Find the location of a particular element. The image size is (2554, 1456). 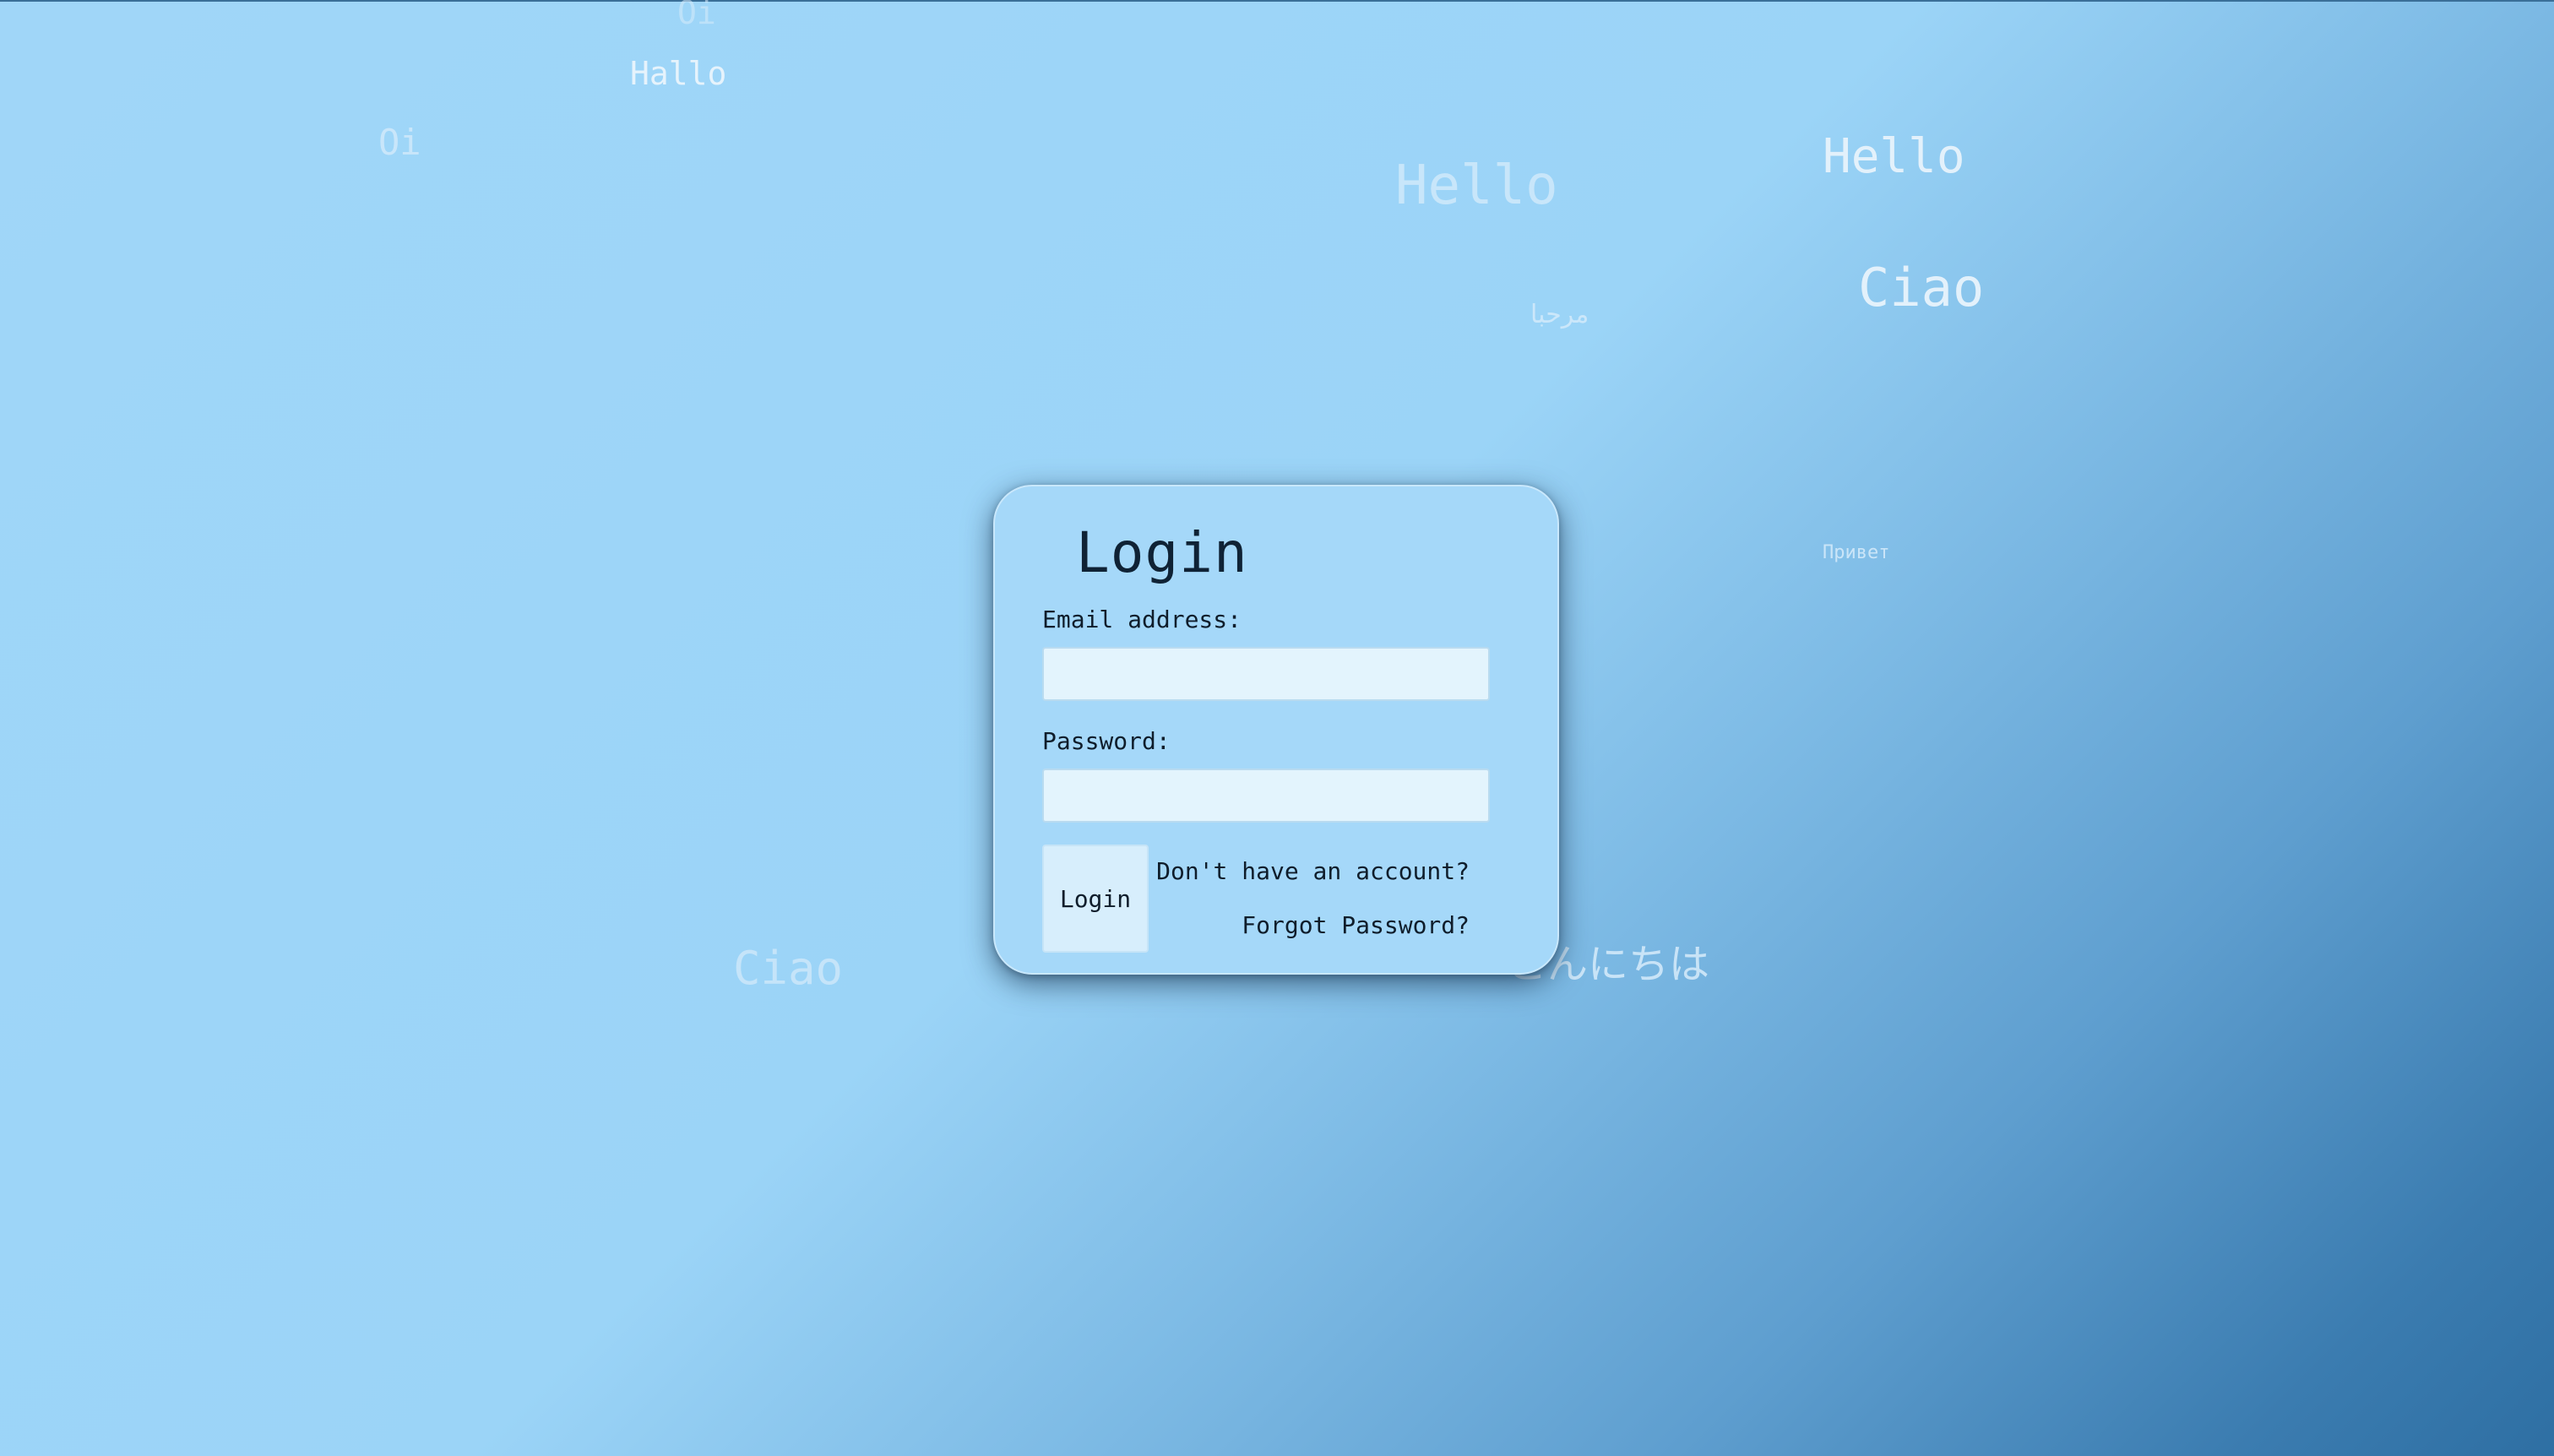

greeting-ciao-left: Ciao is located at coordinates (788, 968).